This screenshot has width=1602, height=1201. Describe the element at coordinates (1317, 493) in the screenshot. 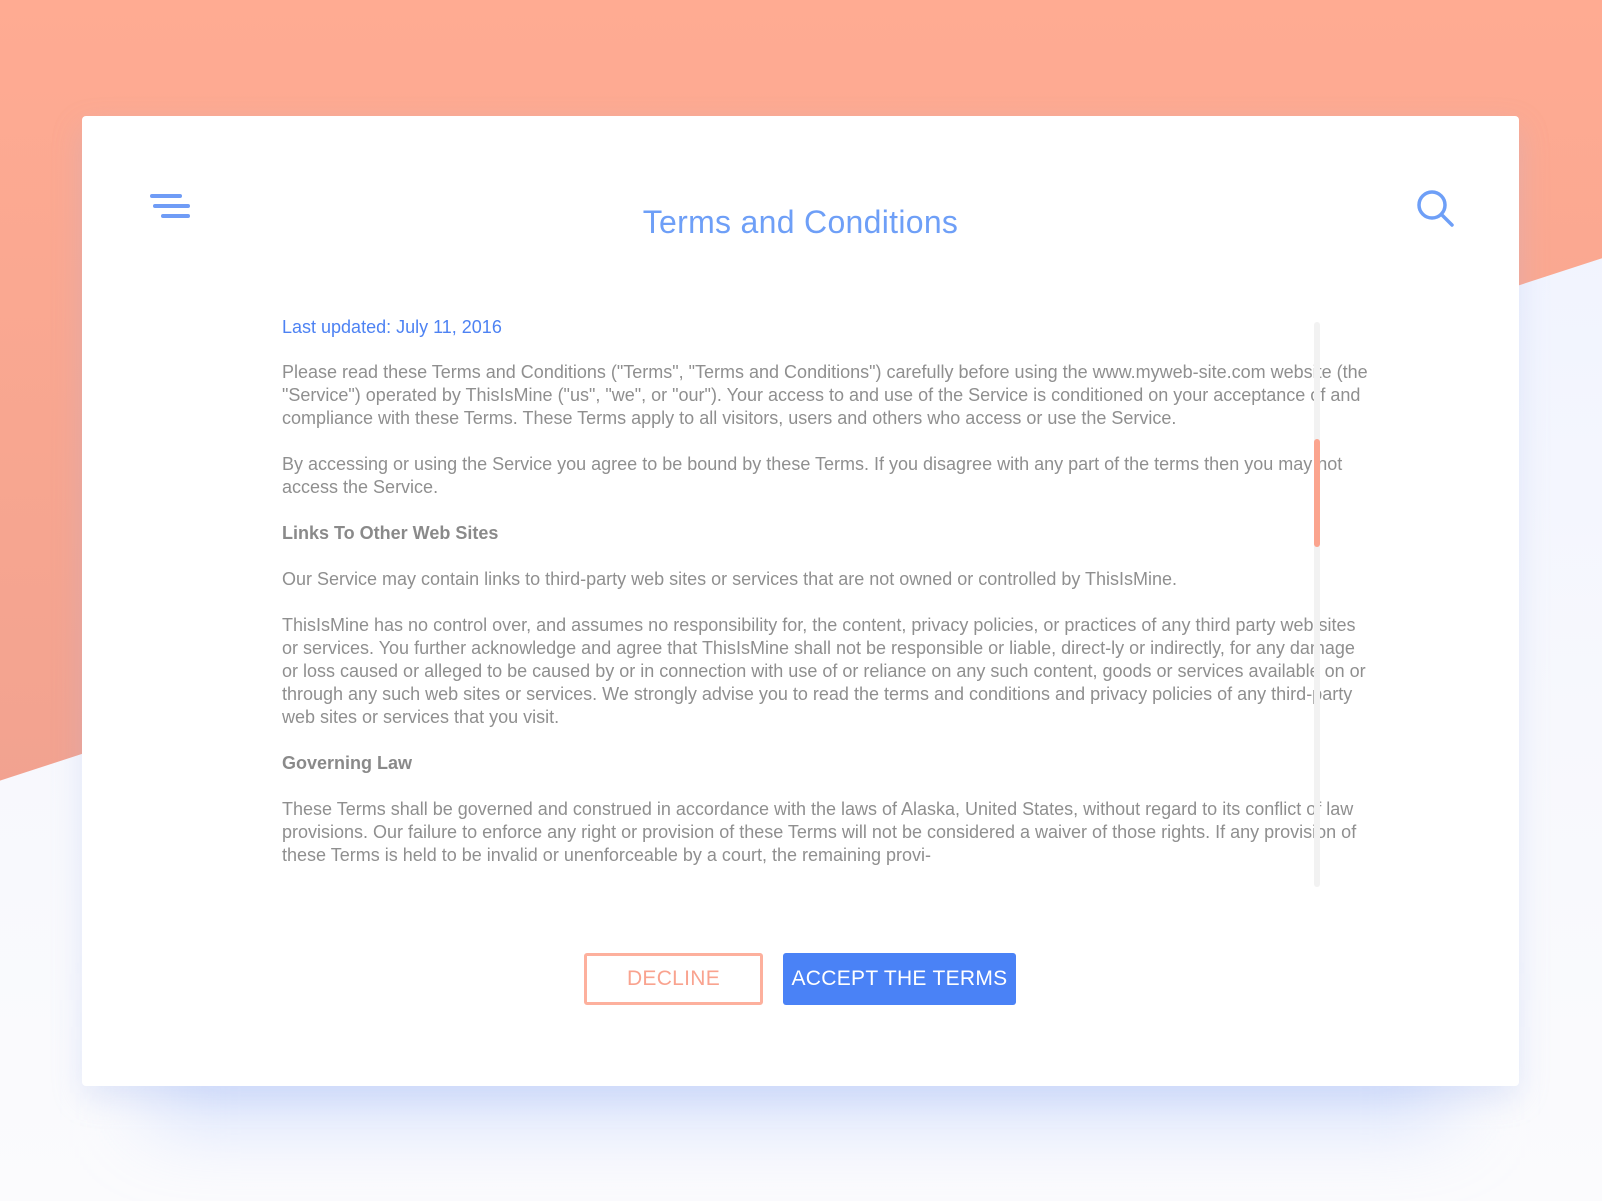

I see `scrollbar-thumb` at that location.